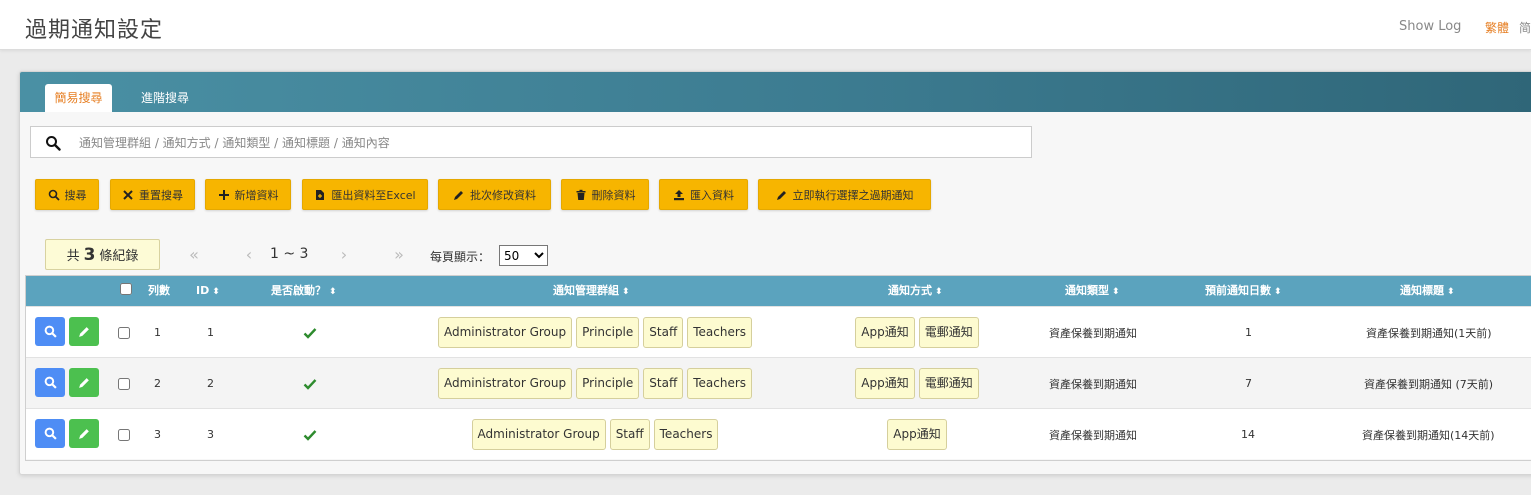 This screenshot has width=1531, height=495. Describe the element at coordinates (157, 434) in the screenshot. I see `row-no-cell: 3` at that location.